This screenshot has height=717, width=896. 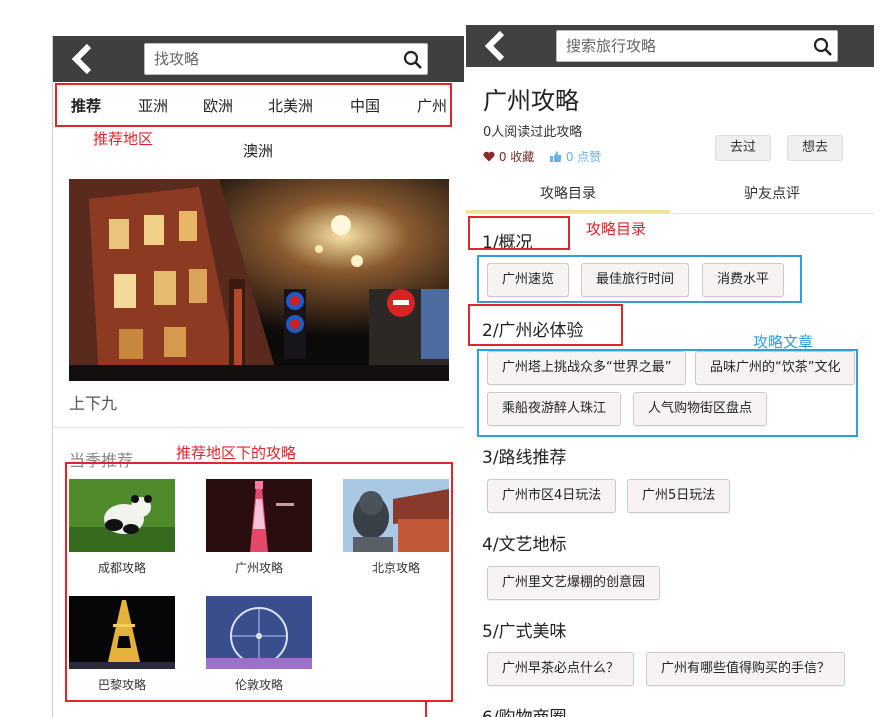 I want to click on tab-divider, so click(x=670, y=213).